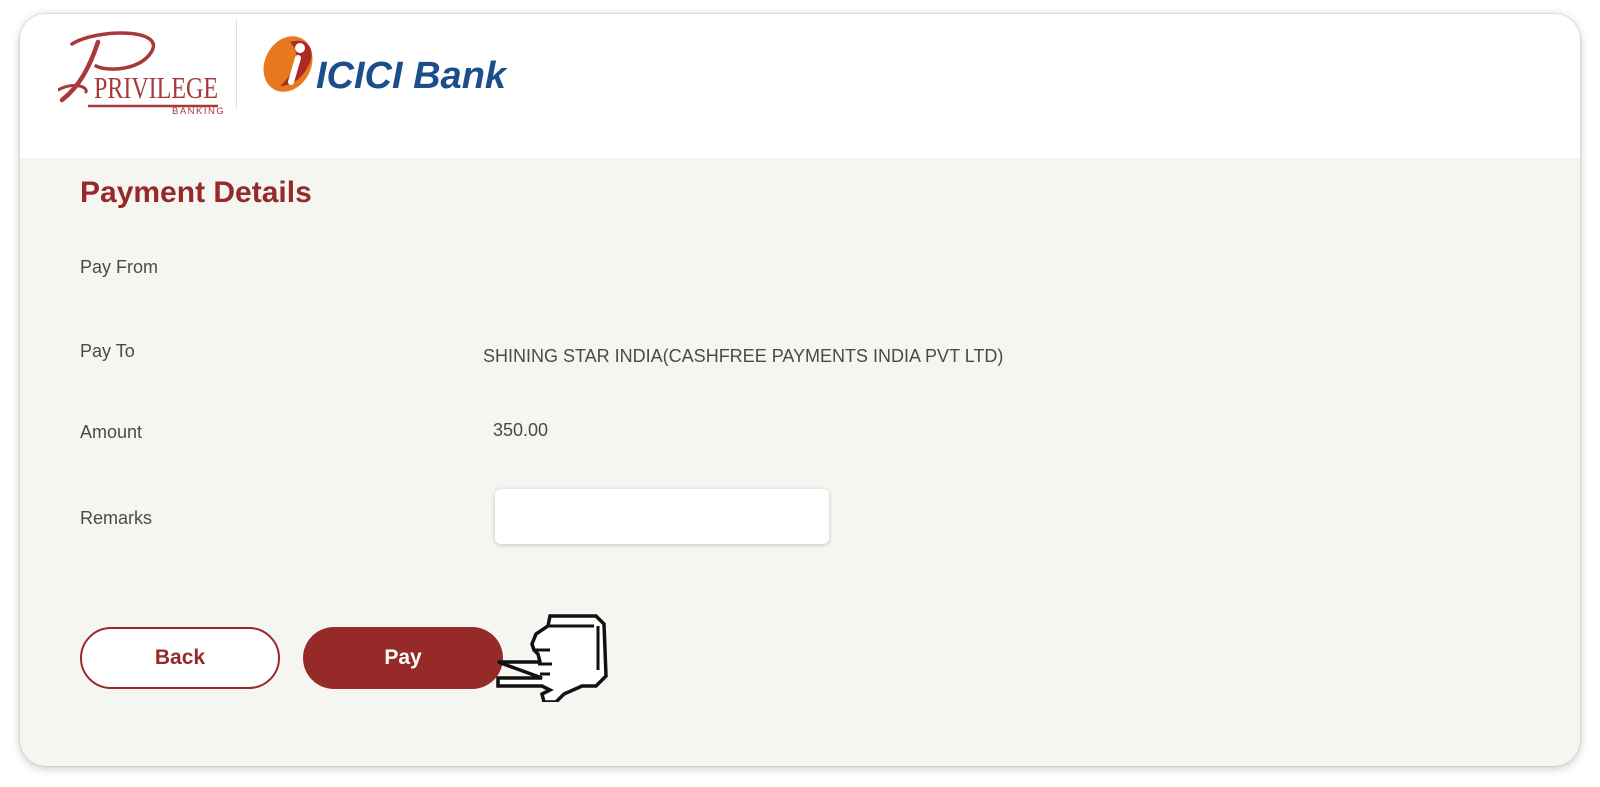  What do you see at coordinates (119, 267) in the screenshot?
I see `pay-from-label: Pay From` at bounding box center [119, 267].